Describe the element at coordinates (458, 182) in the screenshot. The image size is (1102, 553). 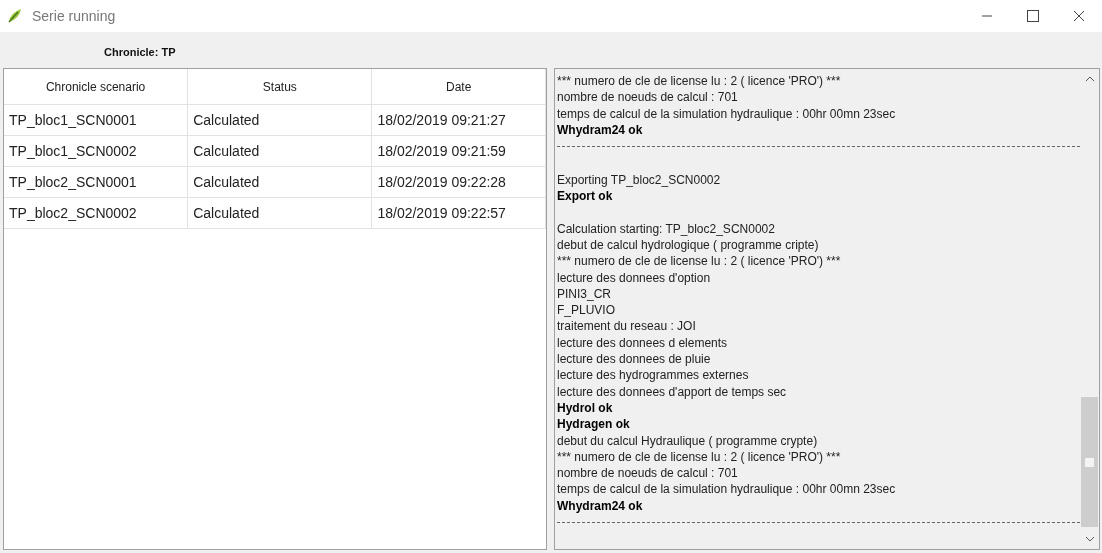
I see `table-cell: 18/02/2019 09:22:28` at that location.